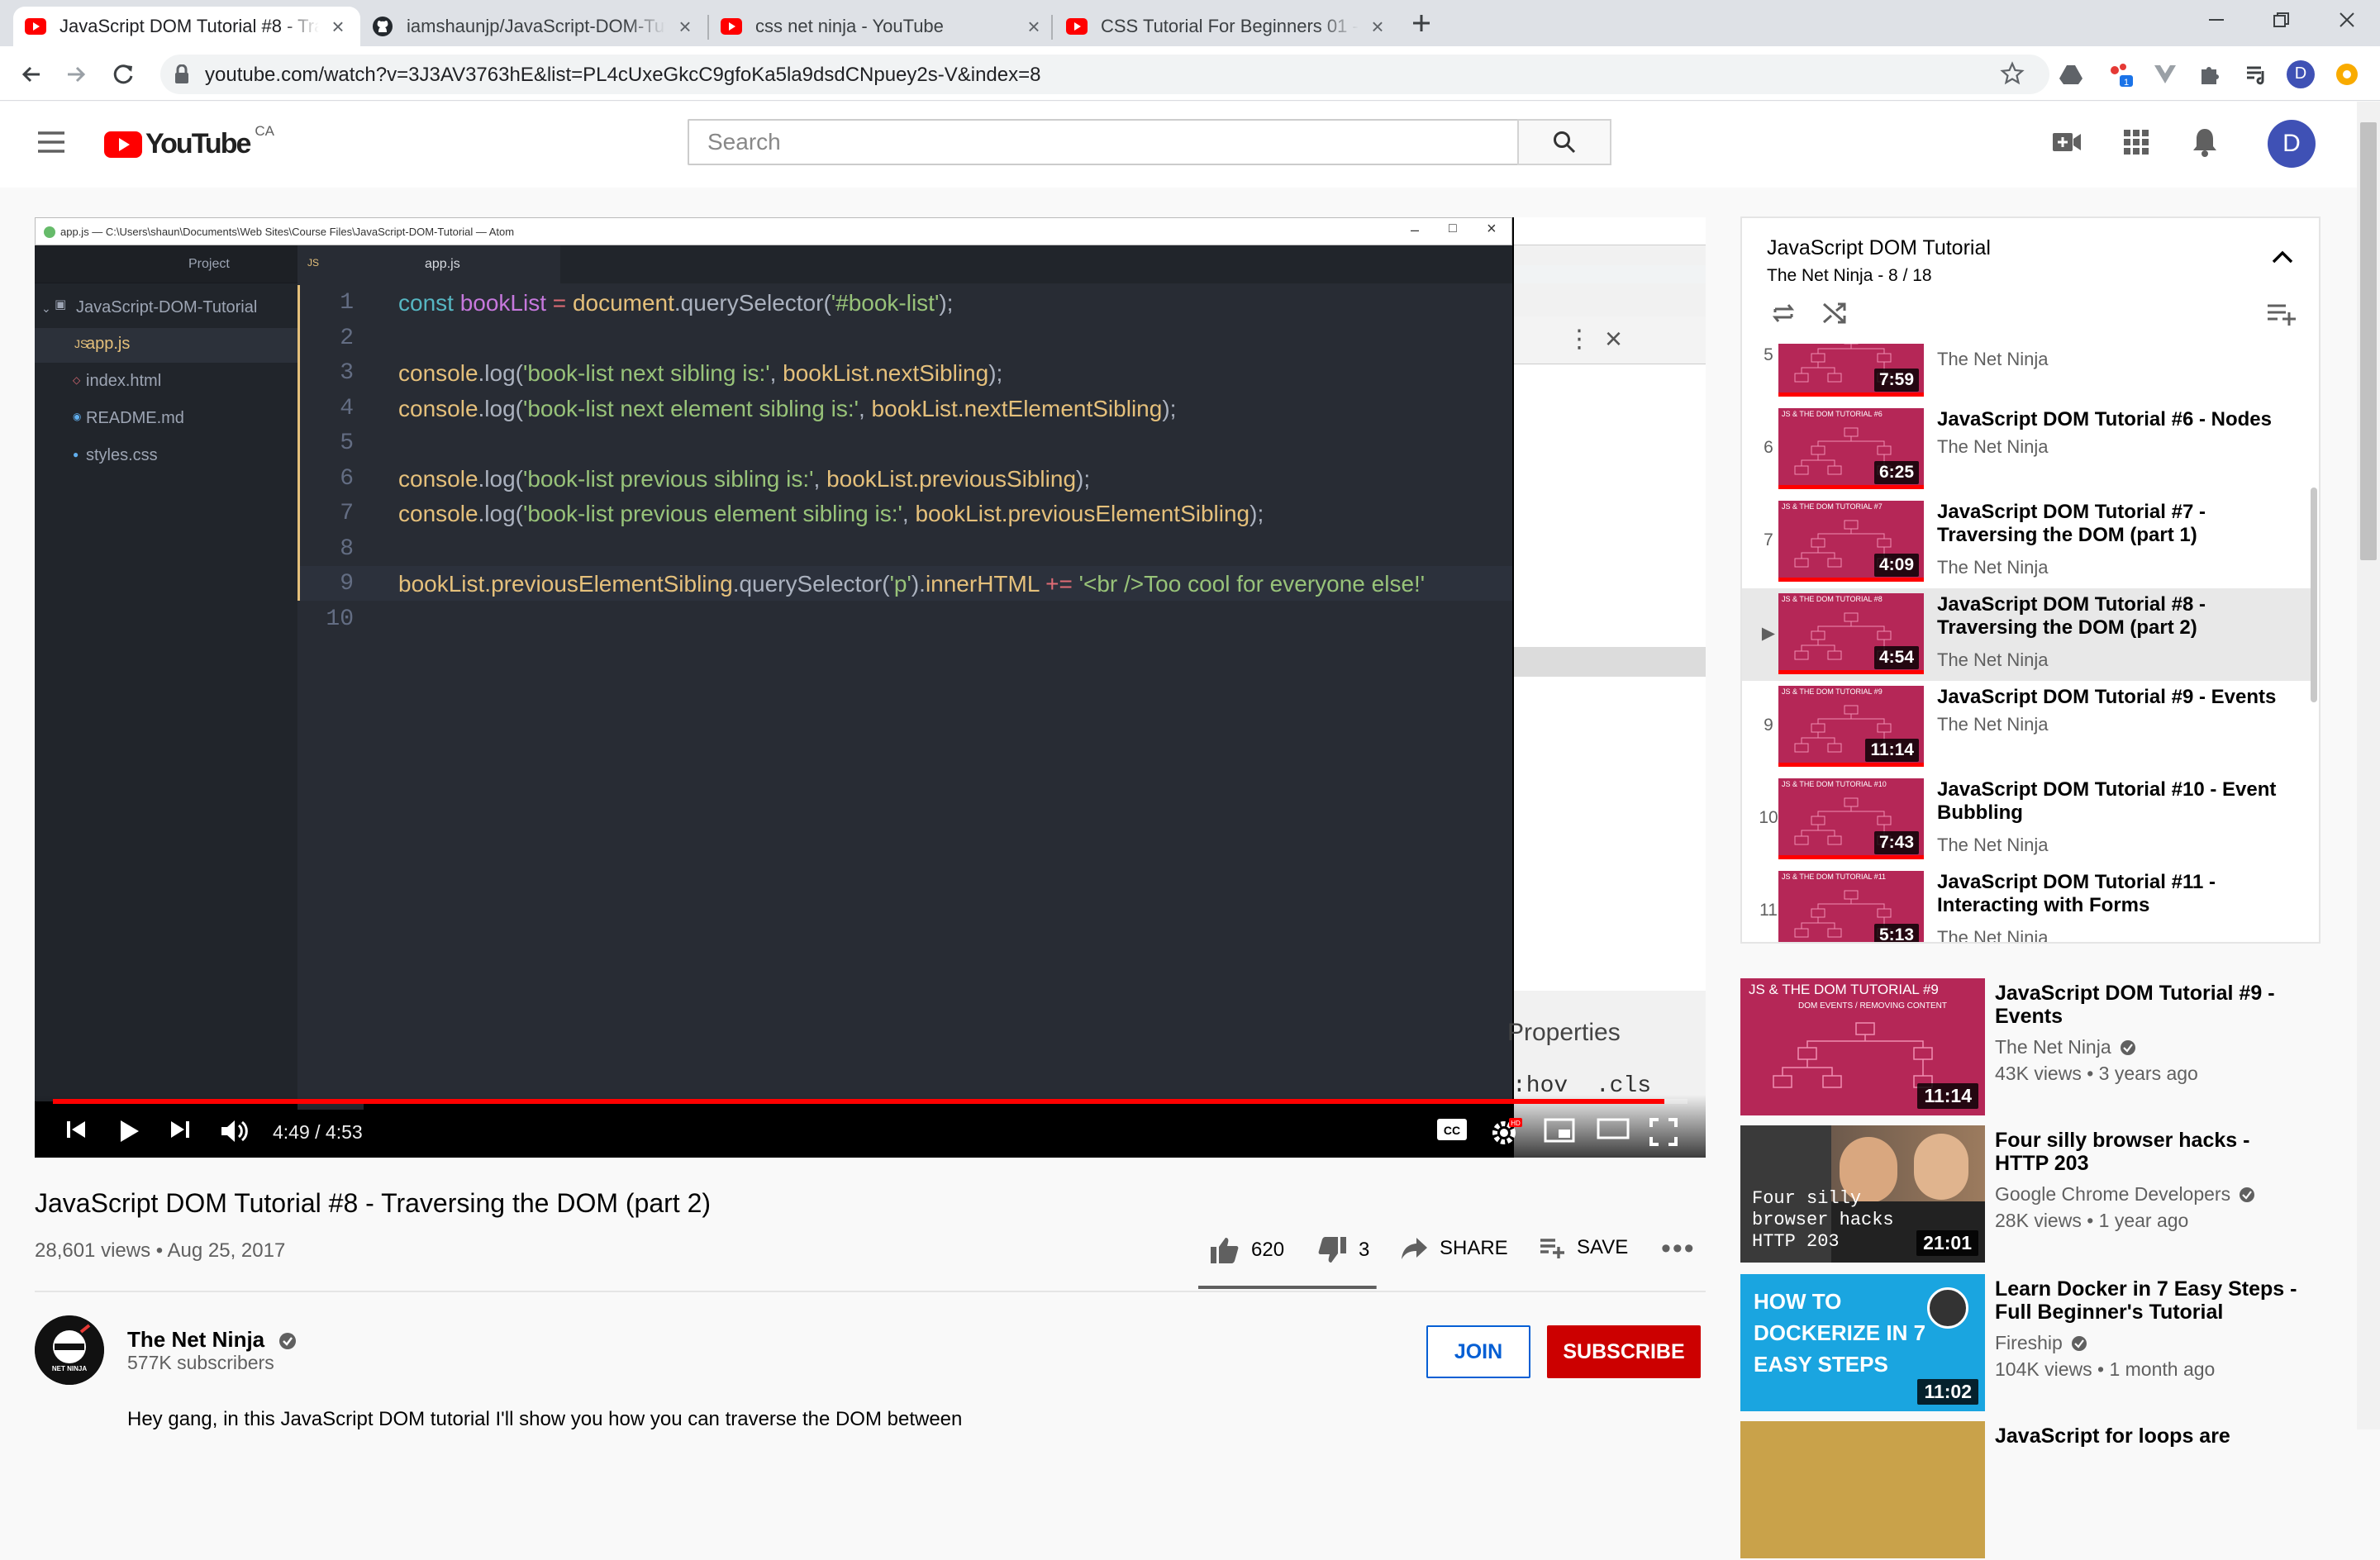 Image resolution: width=2380 pixels, height=1560 pixels. What do you see at coordinates (76, 1129) in the screenshot?
I see `previous-video-icon` at bounding box center [76, 1129].